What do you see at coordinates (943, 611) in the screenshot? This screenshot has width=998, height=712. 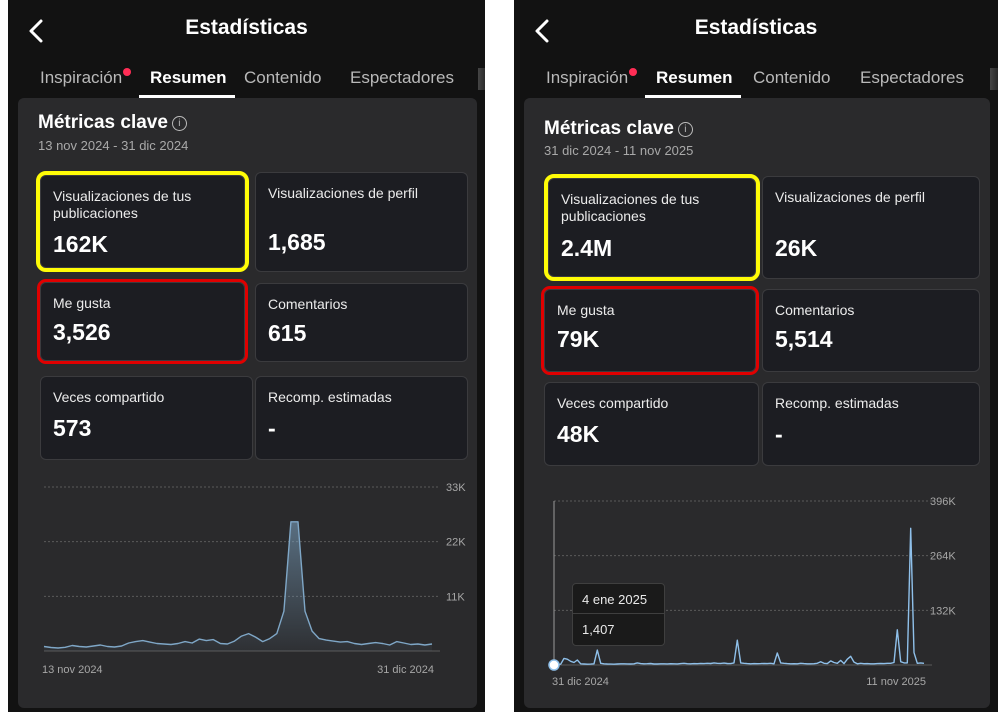 I see `y-tick-label: 132K` at bounding box center [943, 611].